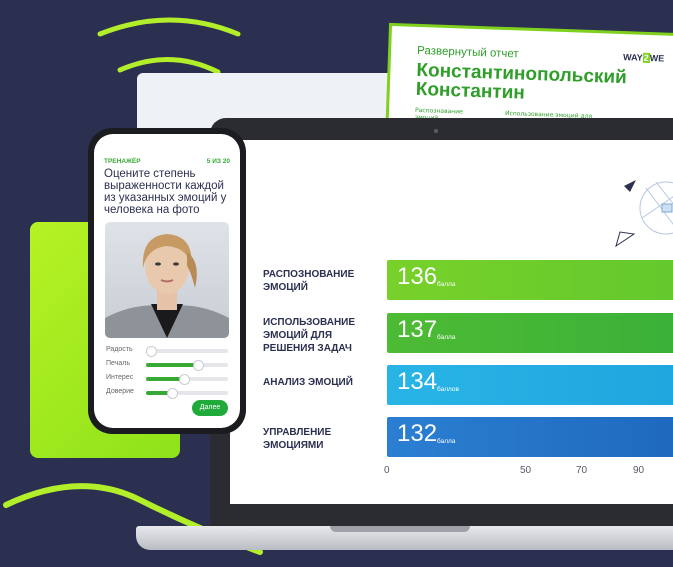 The image size is (673, 567). I want to click on bar-analysis: 134 баллов, so click(530, 385).